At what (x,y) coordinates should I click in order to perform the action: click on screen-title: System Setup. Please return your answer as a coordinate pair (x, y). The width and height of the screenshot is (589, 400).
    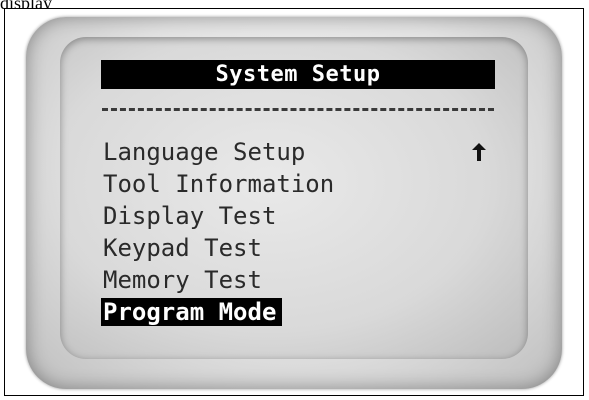
    Looking at the image, I should click on (298, 74).